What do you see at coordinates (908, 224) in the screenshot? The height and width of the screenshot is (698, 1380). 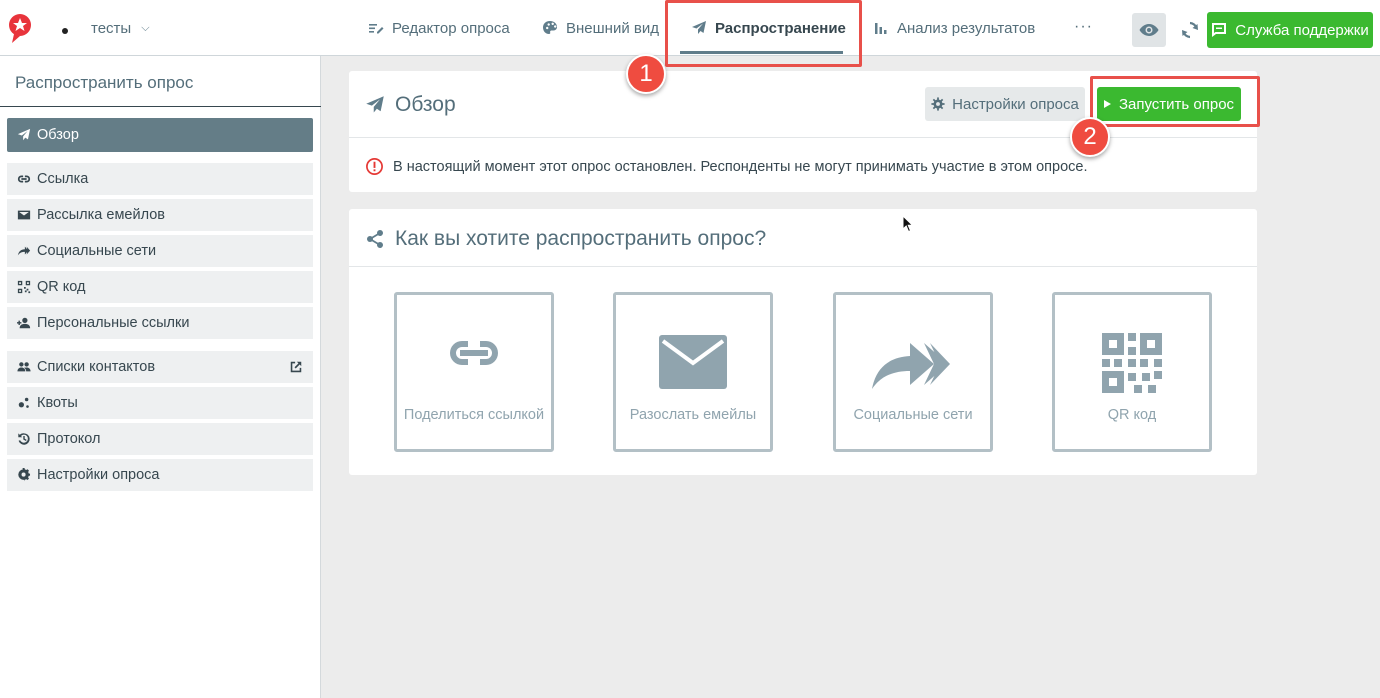 I see `mouse-cursor-icon` at bounding box center [908, 224].